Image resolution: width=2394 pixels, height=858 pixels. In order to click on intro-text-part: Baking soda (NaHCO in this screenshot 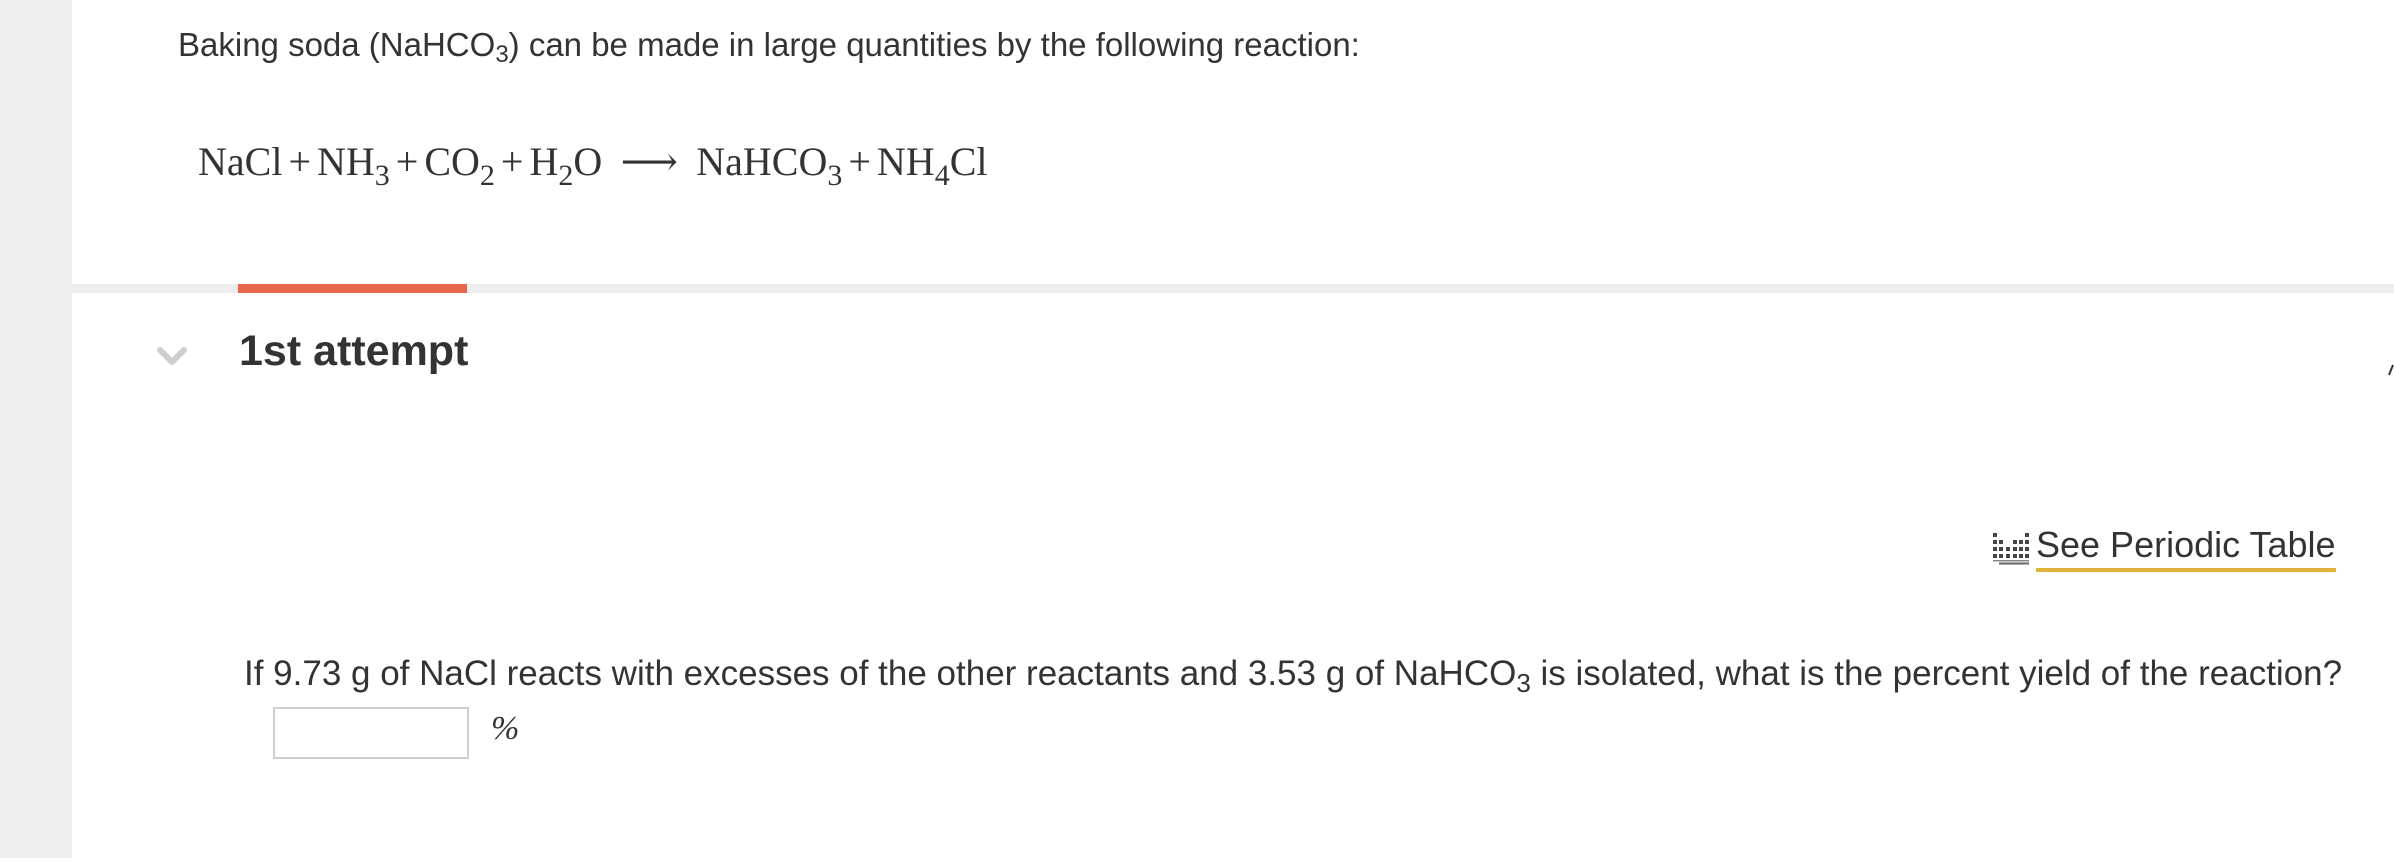, I will do `click(337, 44)`.